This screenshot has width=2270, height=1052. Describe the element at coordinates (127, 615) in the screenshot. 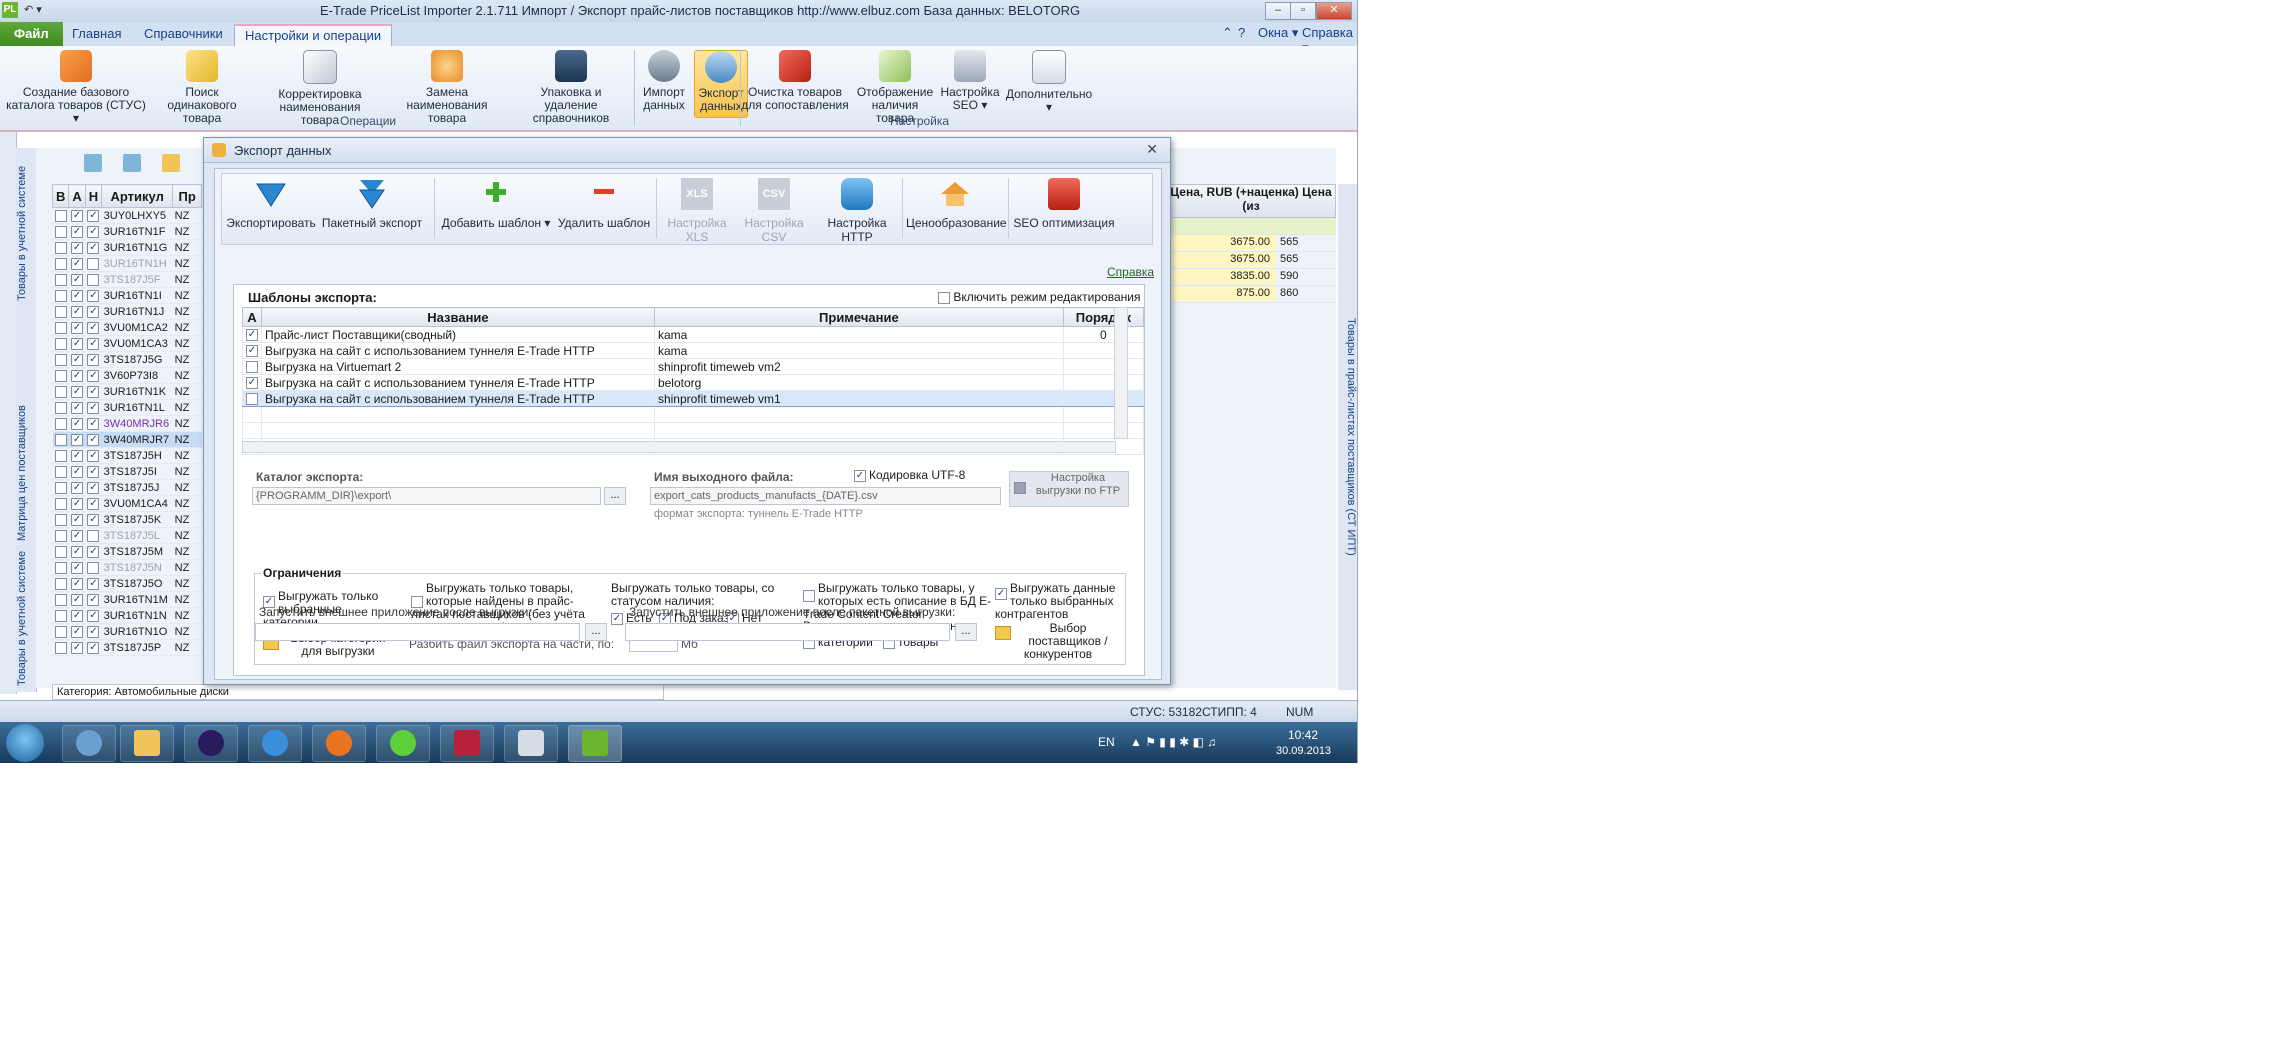

I see `table-row: 3UR16TN1NNZ` at that location.